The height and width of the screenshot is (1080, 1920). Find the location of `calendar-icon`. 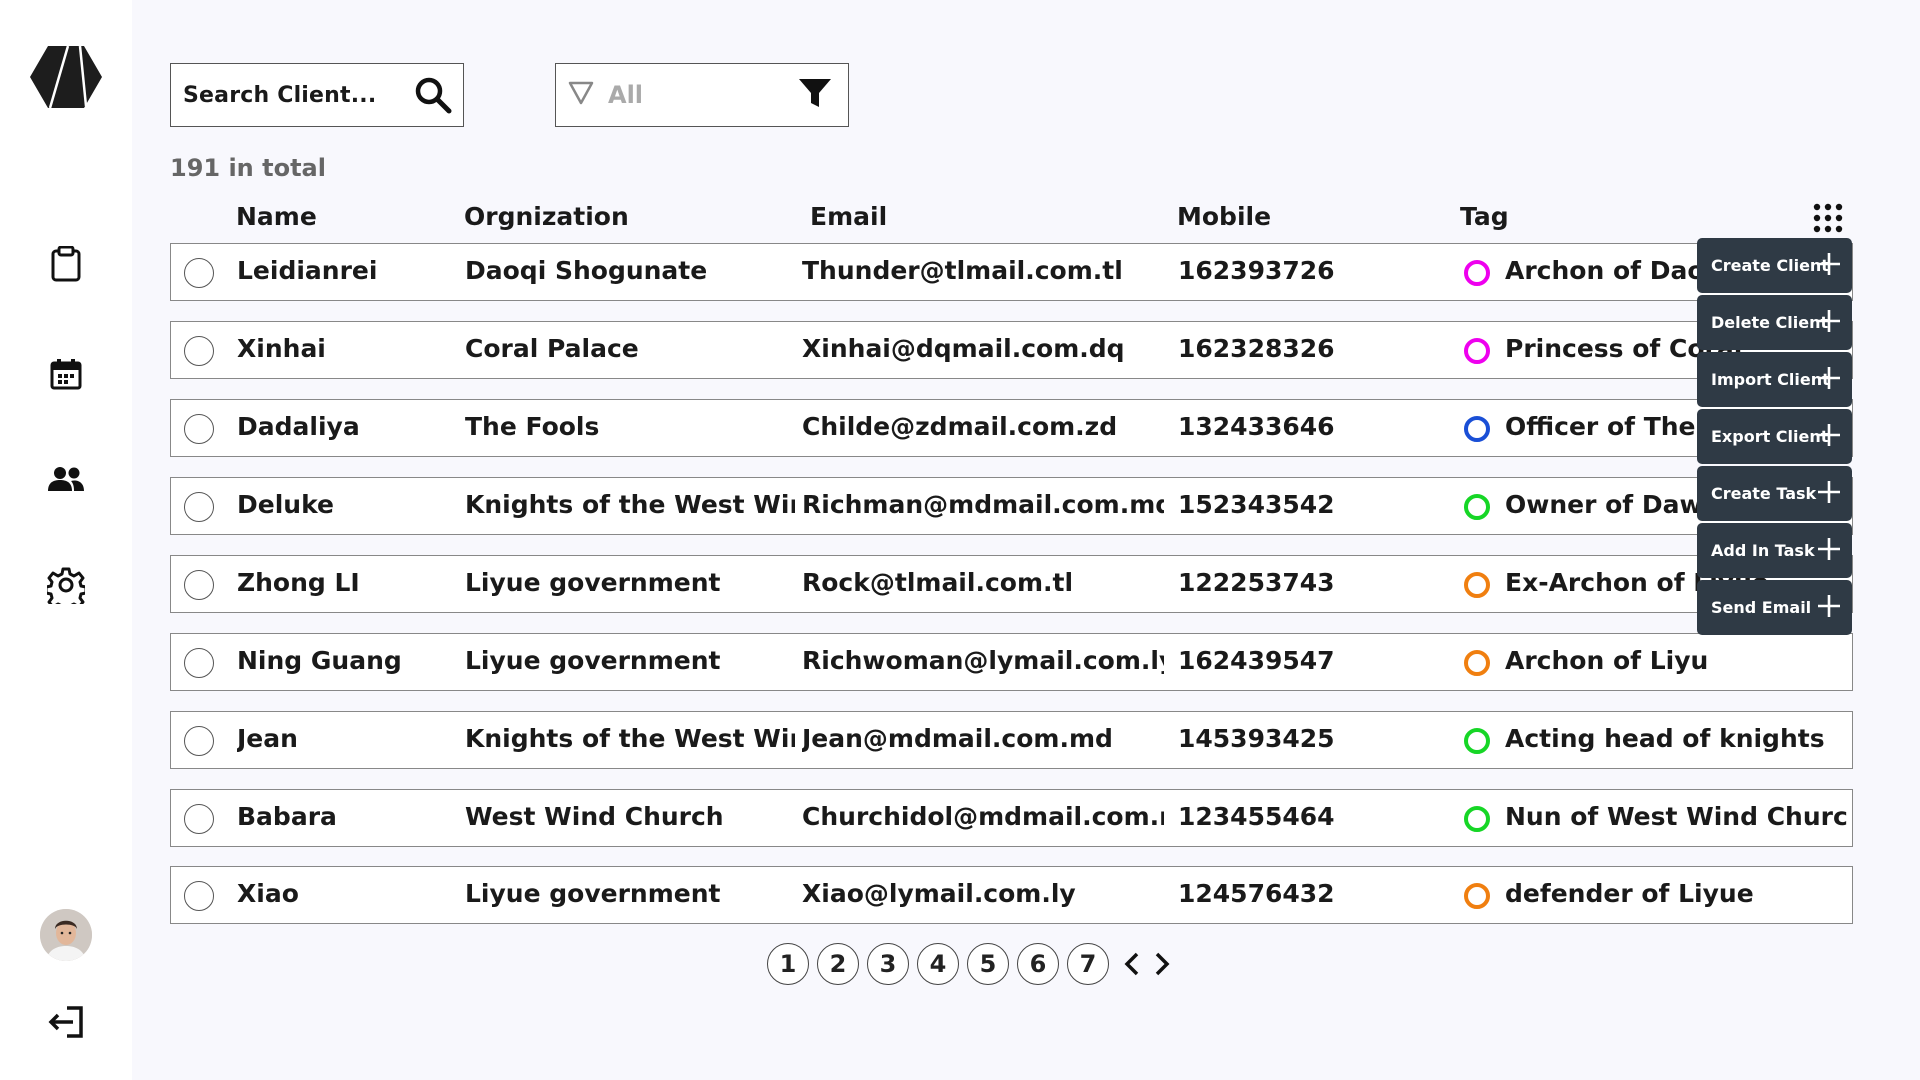

calendar-icon is located at coordinates (66, 374).